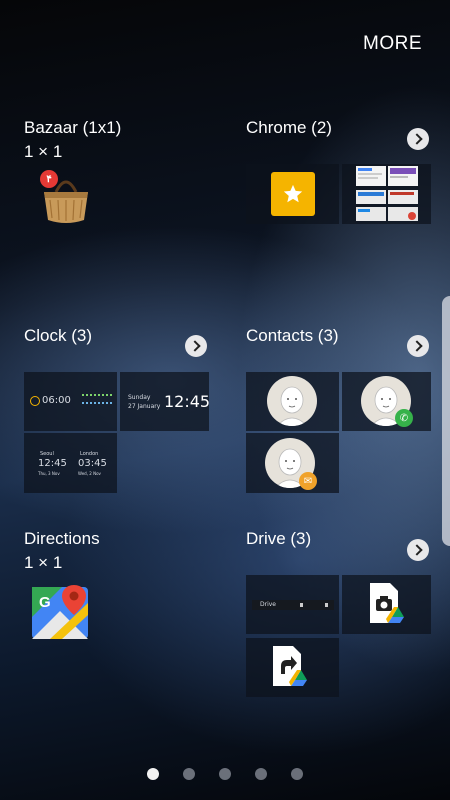 This screenshot has width=450, height=800. What do you see at coordinates (186, 401) in the screenshot?
I see `clock-big-time: 12:45` at bounding box center [186, 401].